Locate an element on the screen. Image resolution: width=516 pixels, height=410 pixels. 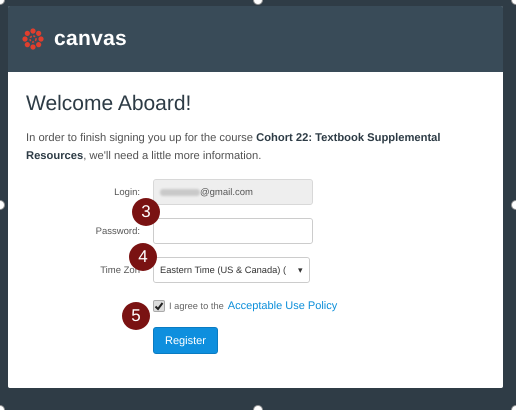
logo-icon is located at coordinates (33, 39).